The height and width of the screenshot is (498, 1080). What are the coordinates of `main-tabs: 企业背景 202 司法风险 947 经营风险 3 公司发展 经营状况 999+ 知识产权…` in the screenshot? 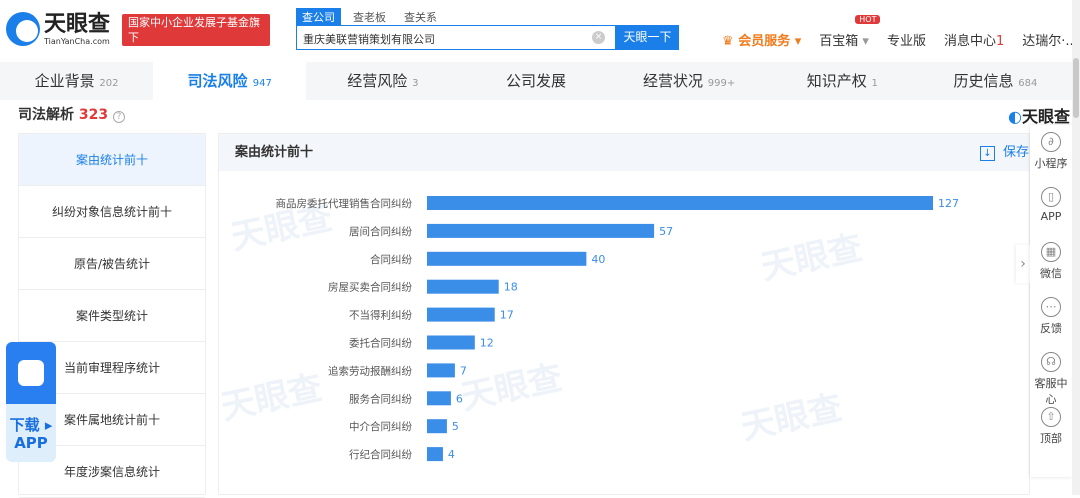 It's located at (536, 81).